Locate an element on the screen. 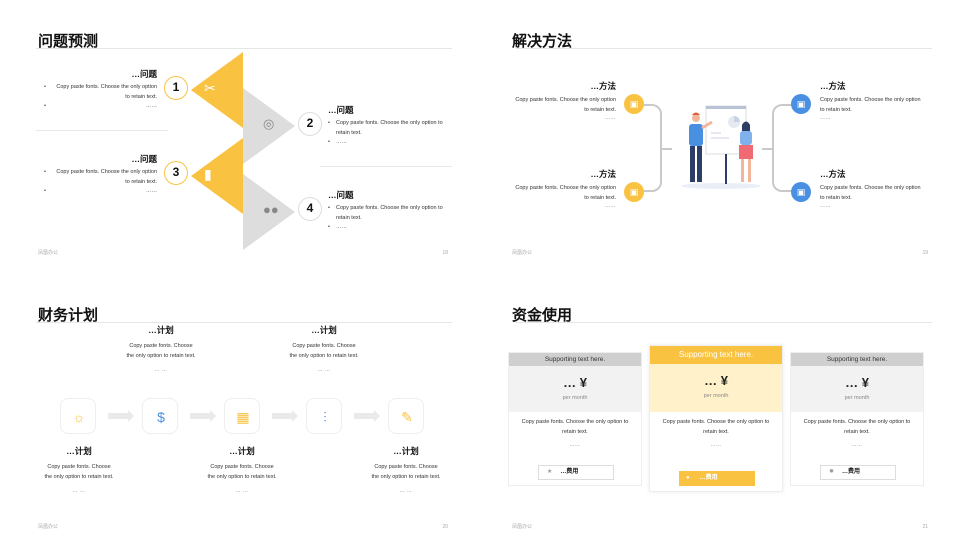  expense-button: ✹ …费用 is located at coordinates (858, 472).